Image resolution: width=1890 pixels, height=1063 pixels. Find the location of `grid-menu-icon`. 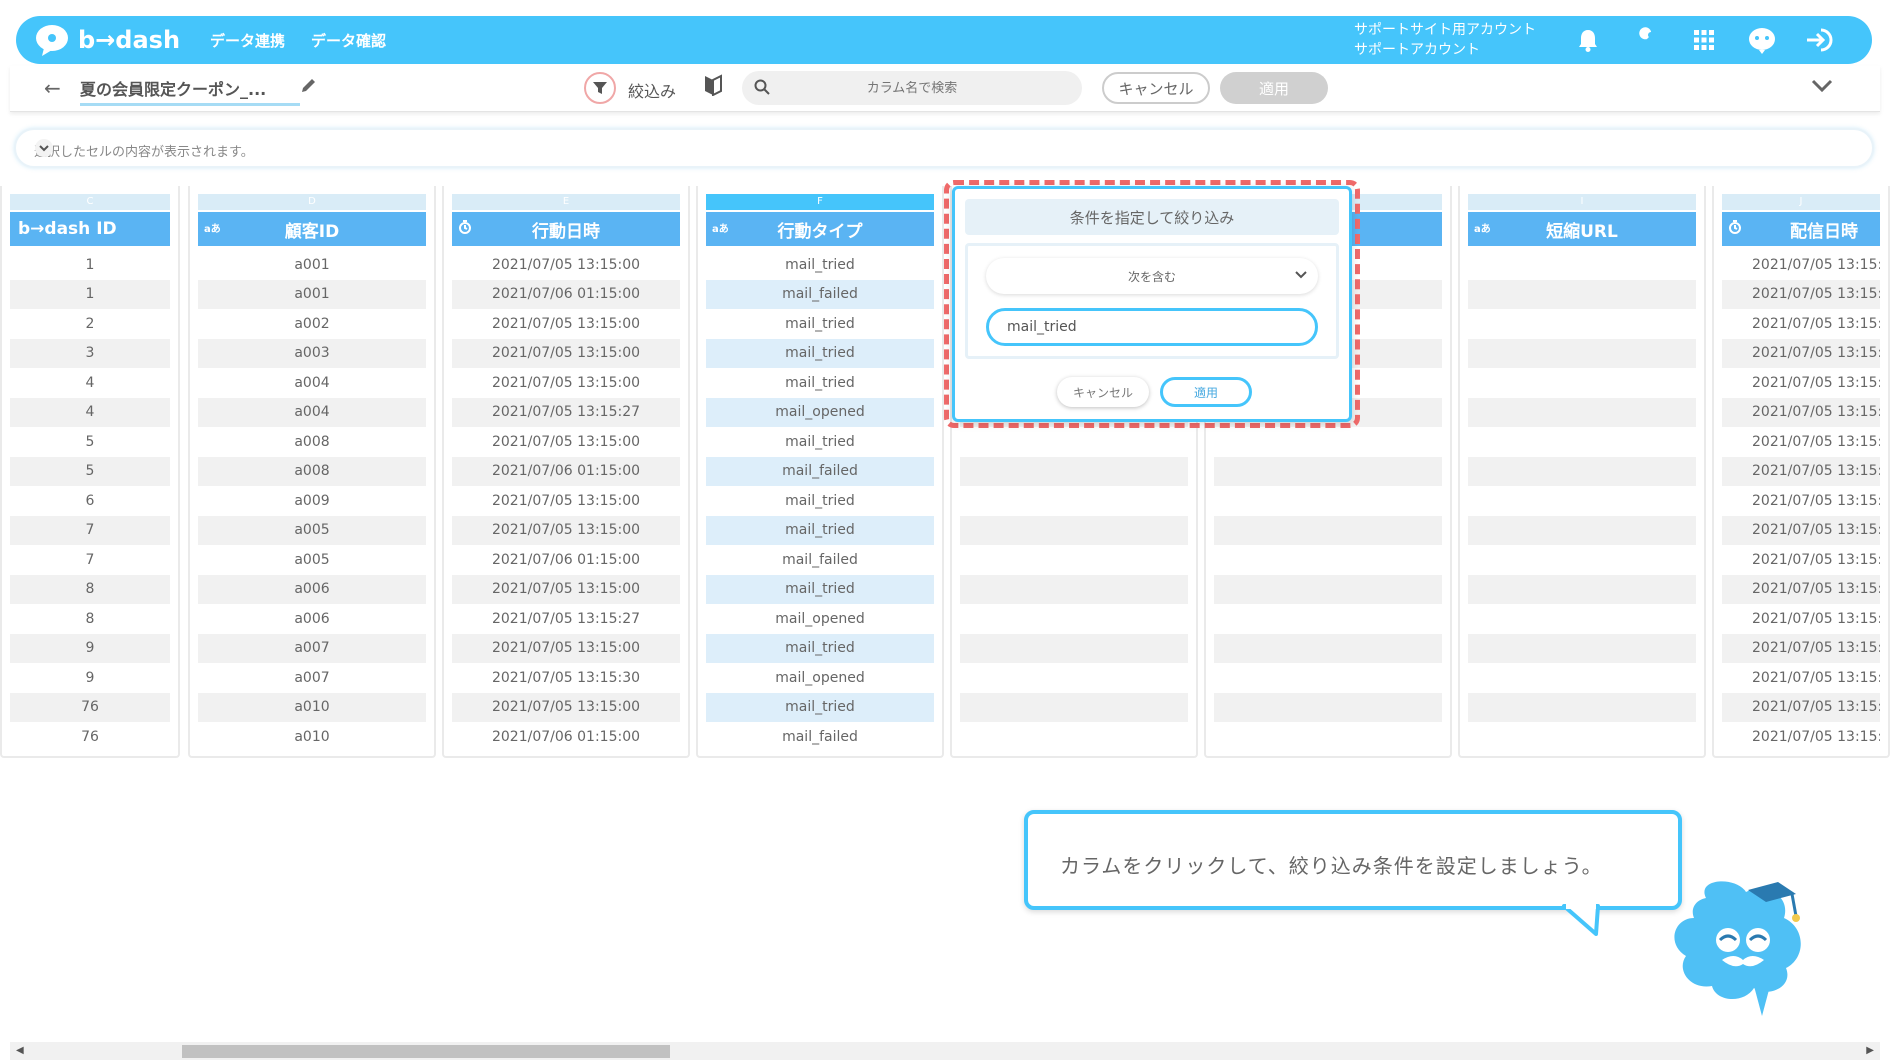

grid-menu-icon is located at coordinates (1704, 40).